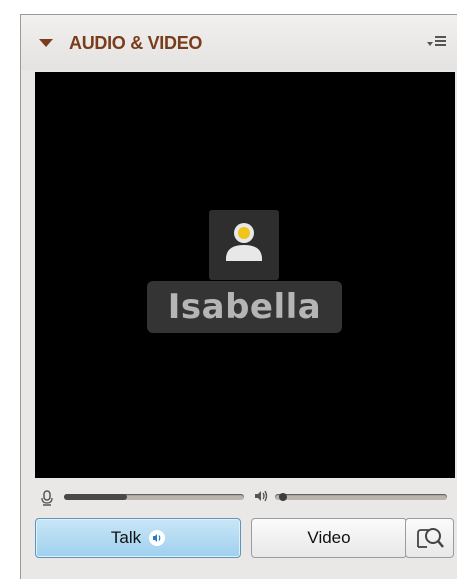 This screenshot has height=579, width=457. What do you see at coordinates (46, 43) in the screenshot?
I see `triangle-down-icon` at bounding box center [46, 43].